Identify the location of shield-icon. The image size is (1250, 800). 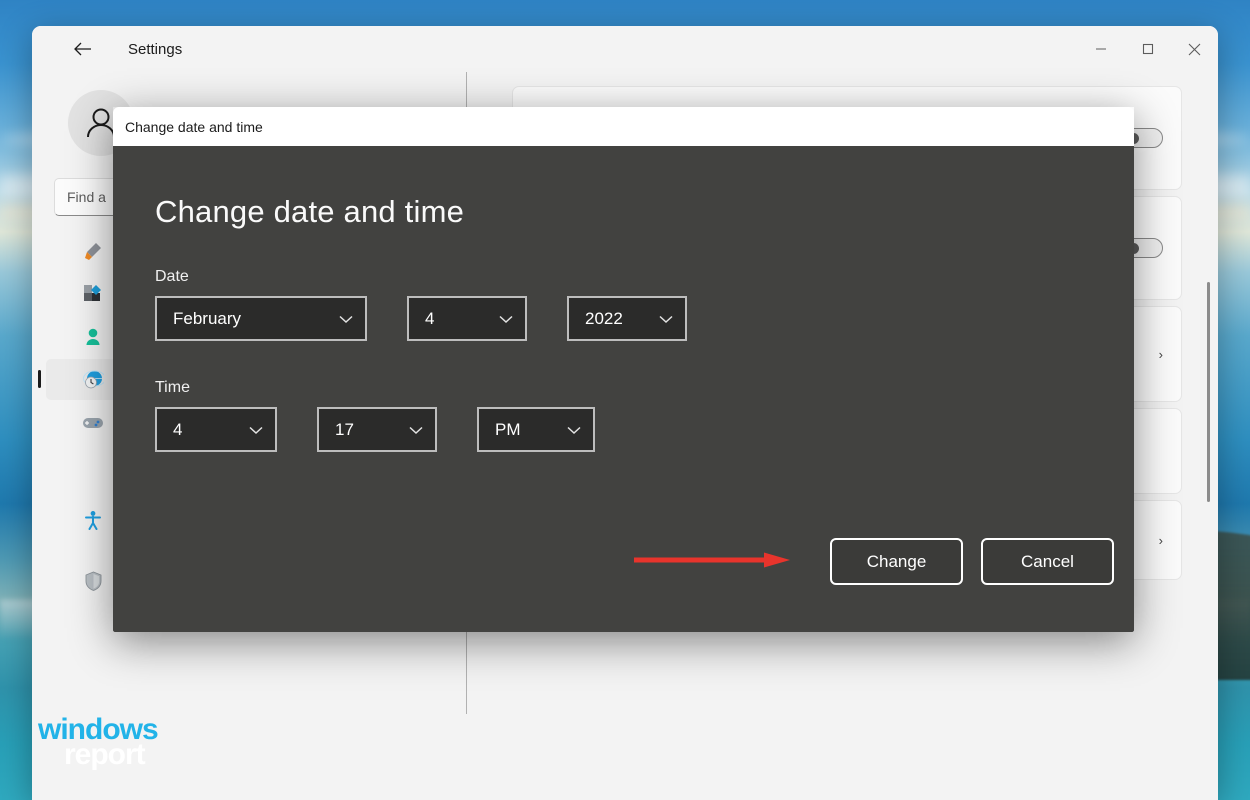
(93, 581).